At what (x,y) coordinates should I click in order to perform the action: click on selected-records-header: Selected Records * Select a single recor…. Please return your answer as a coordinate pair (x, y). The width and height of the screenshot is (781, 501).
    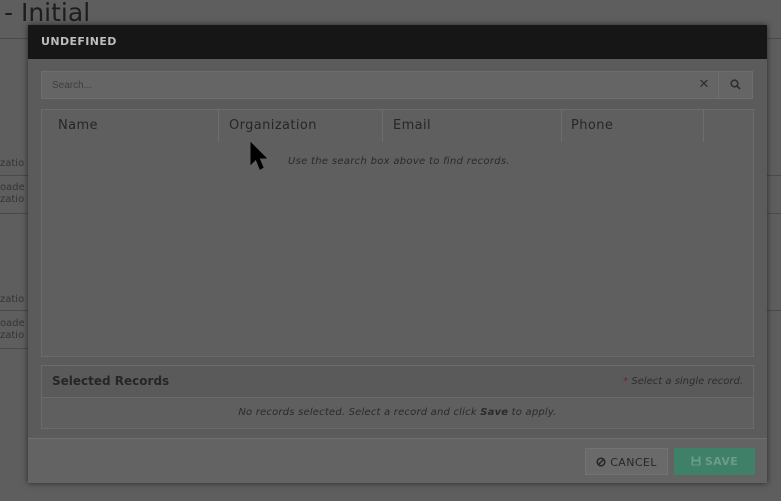
    Looking at the image, I should click on (397, 382).